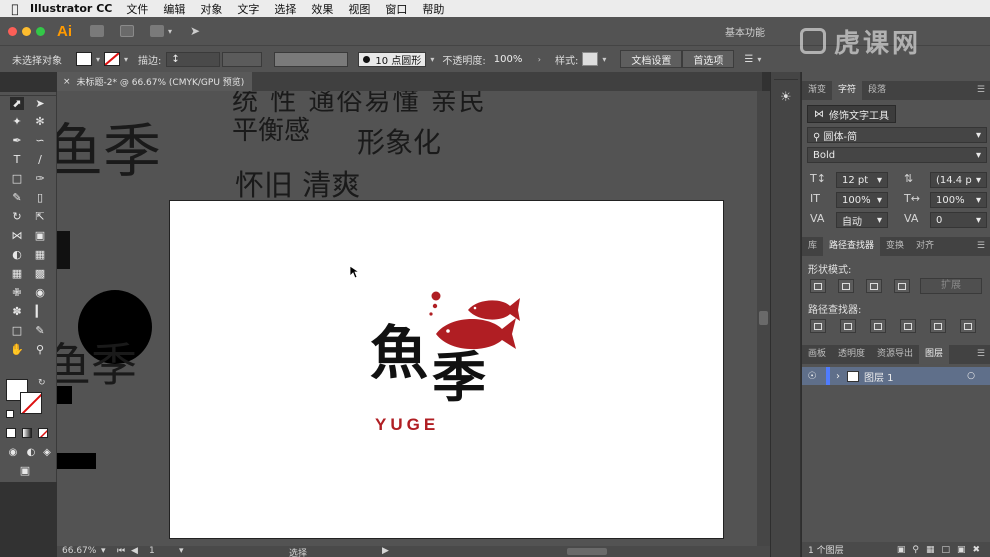  What do you see at coordinates (211, 9) in the screenshot?
I see `menu-object: 对象` at bounding box center [211, 9].